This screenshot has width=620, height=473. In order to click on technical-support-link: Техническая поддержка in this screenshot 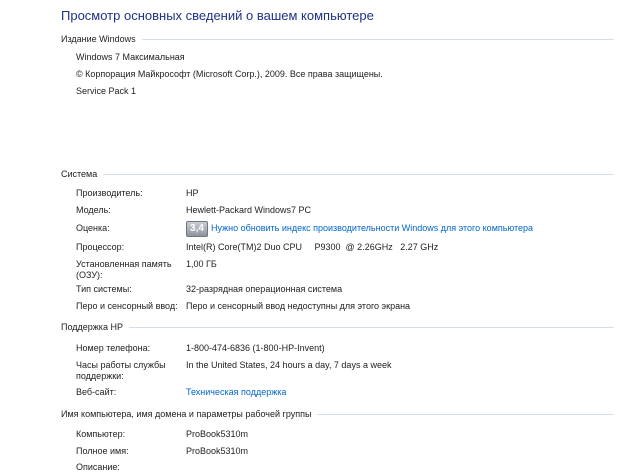, I will do `click(236, 392)`.